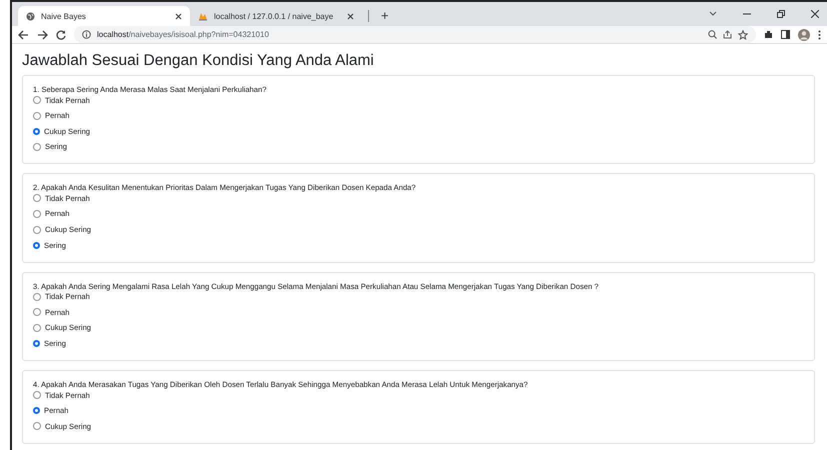 This screenshot has height=450, width=827. What do you see at coordinates (198, 34) in the screenshot?
I see `url-path: /naivebayes/isisoal.php?nim=04321010` at bounding box center [198, 34].